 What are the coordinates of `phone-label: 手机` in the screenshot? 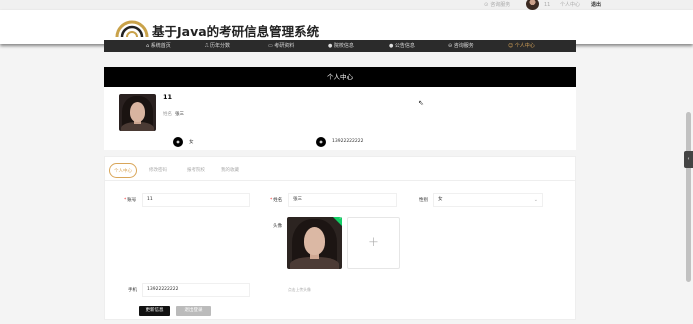 It's located at (132, 290).